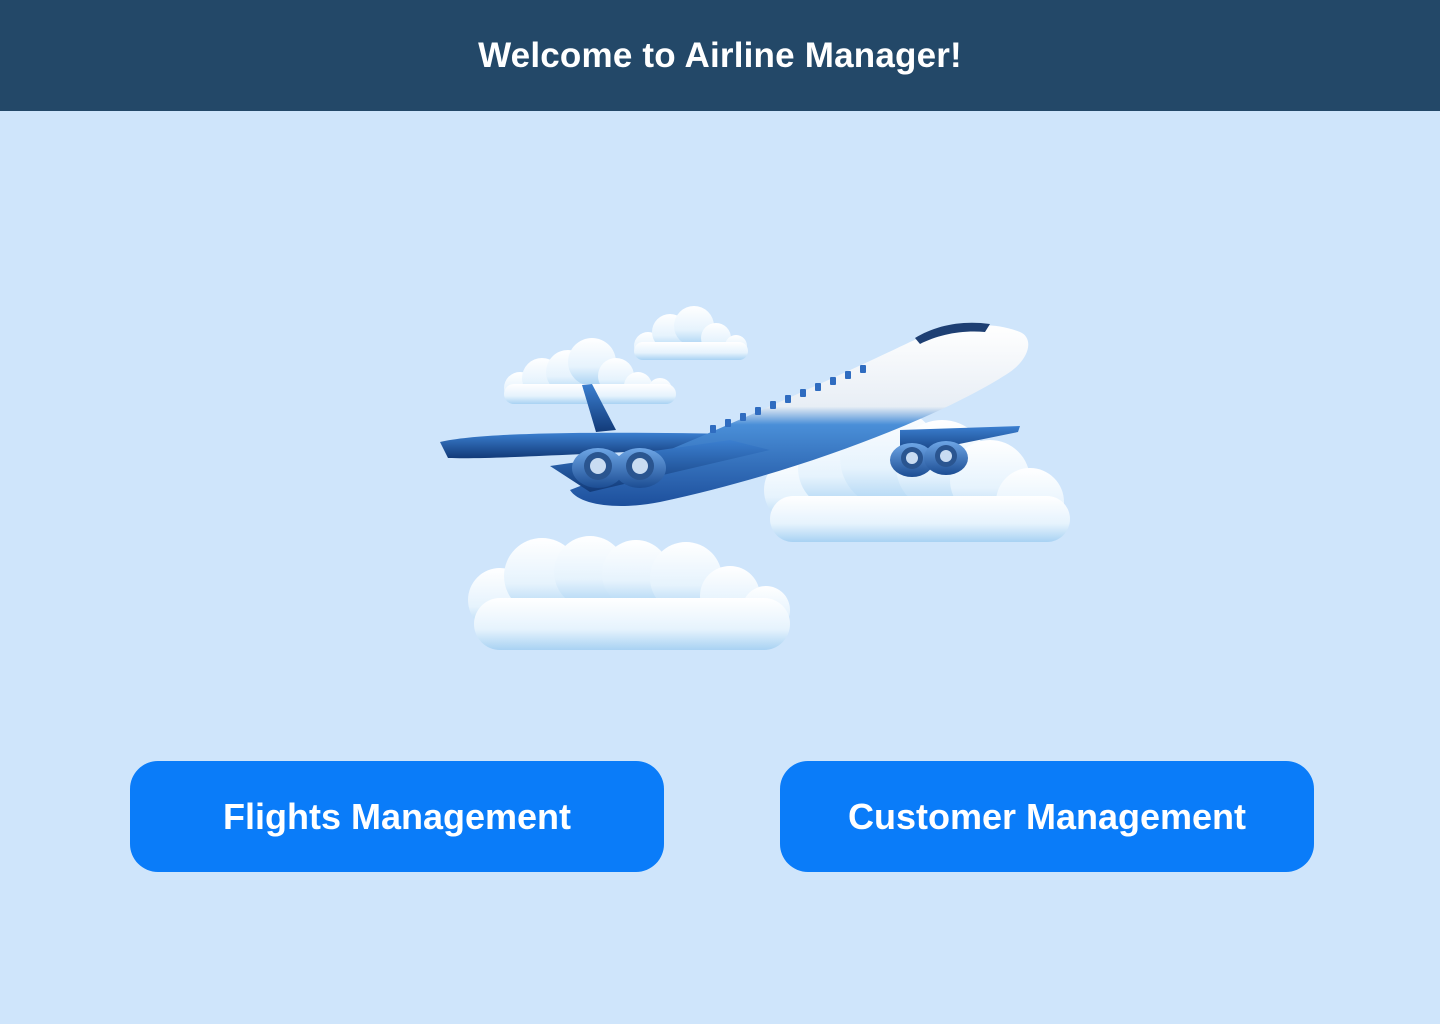 Image resolution: width=1440 pixels, height=1024 pixels. I want to click on top-header: Welcome to Airline Manager!, so click(720, 55).